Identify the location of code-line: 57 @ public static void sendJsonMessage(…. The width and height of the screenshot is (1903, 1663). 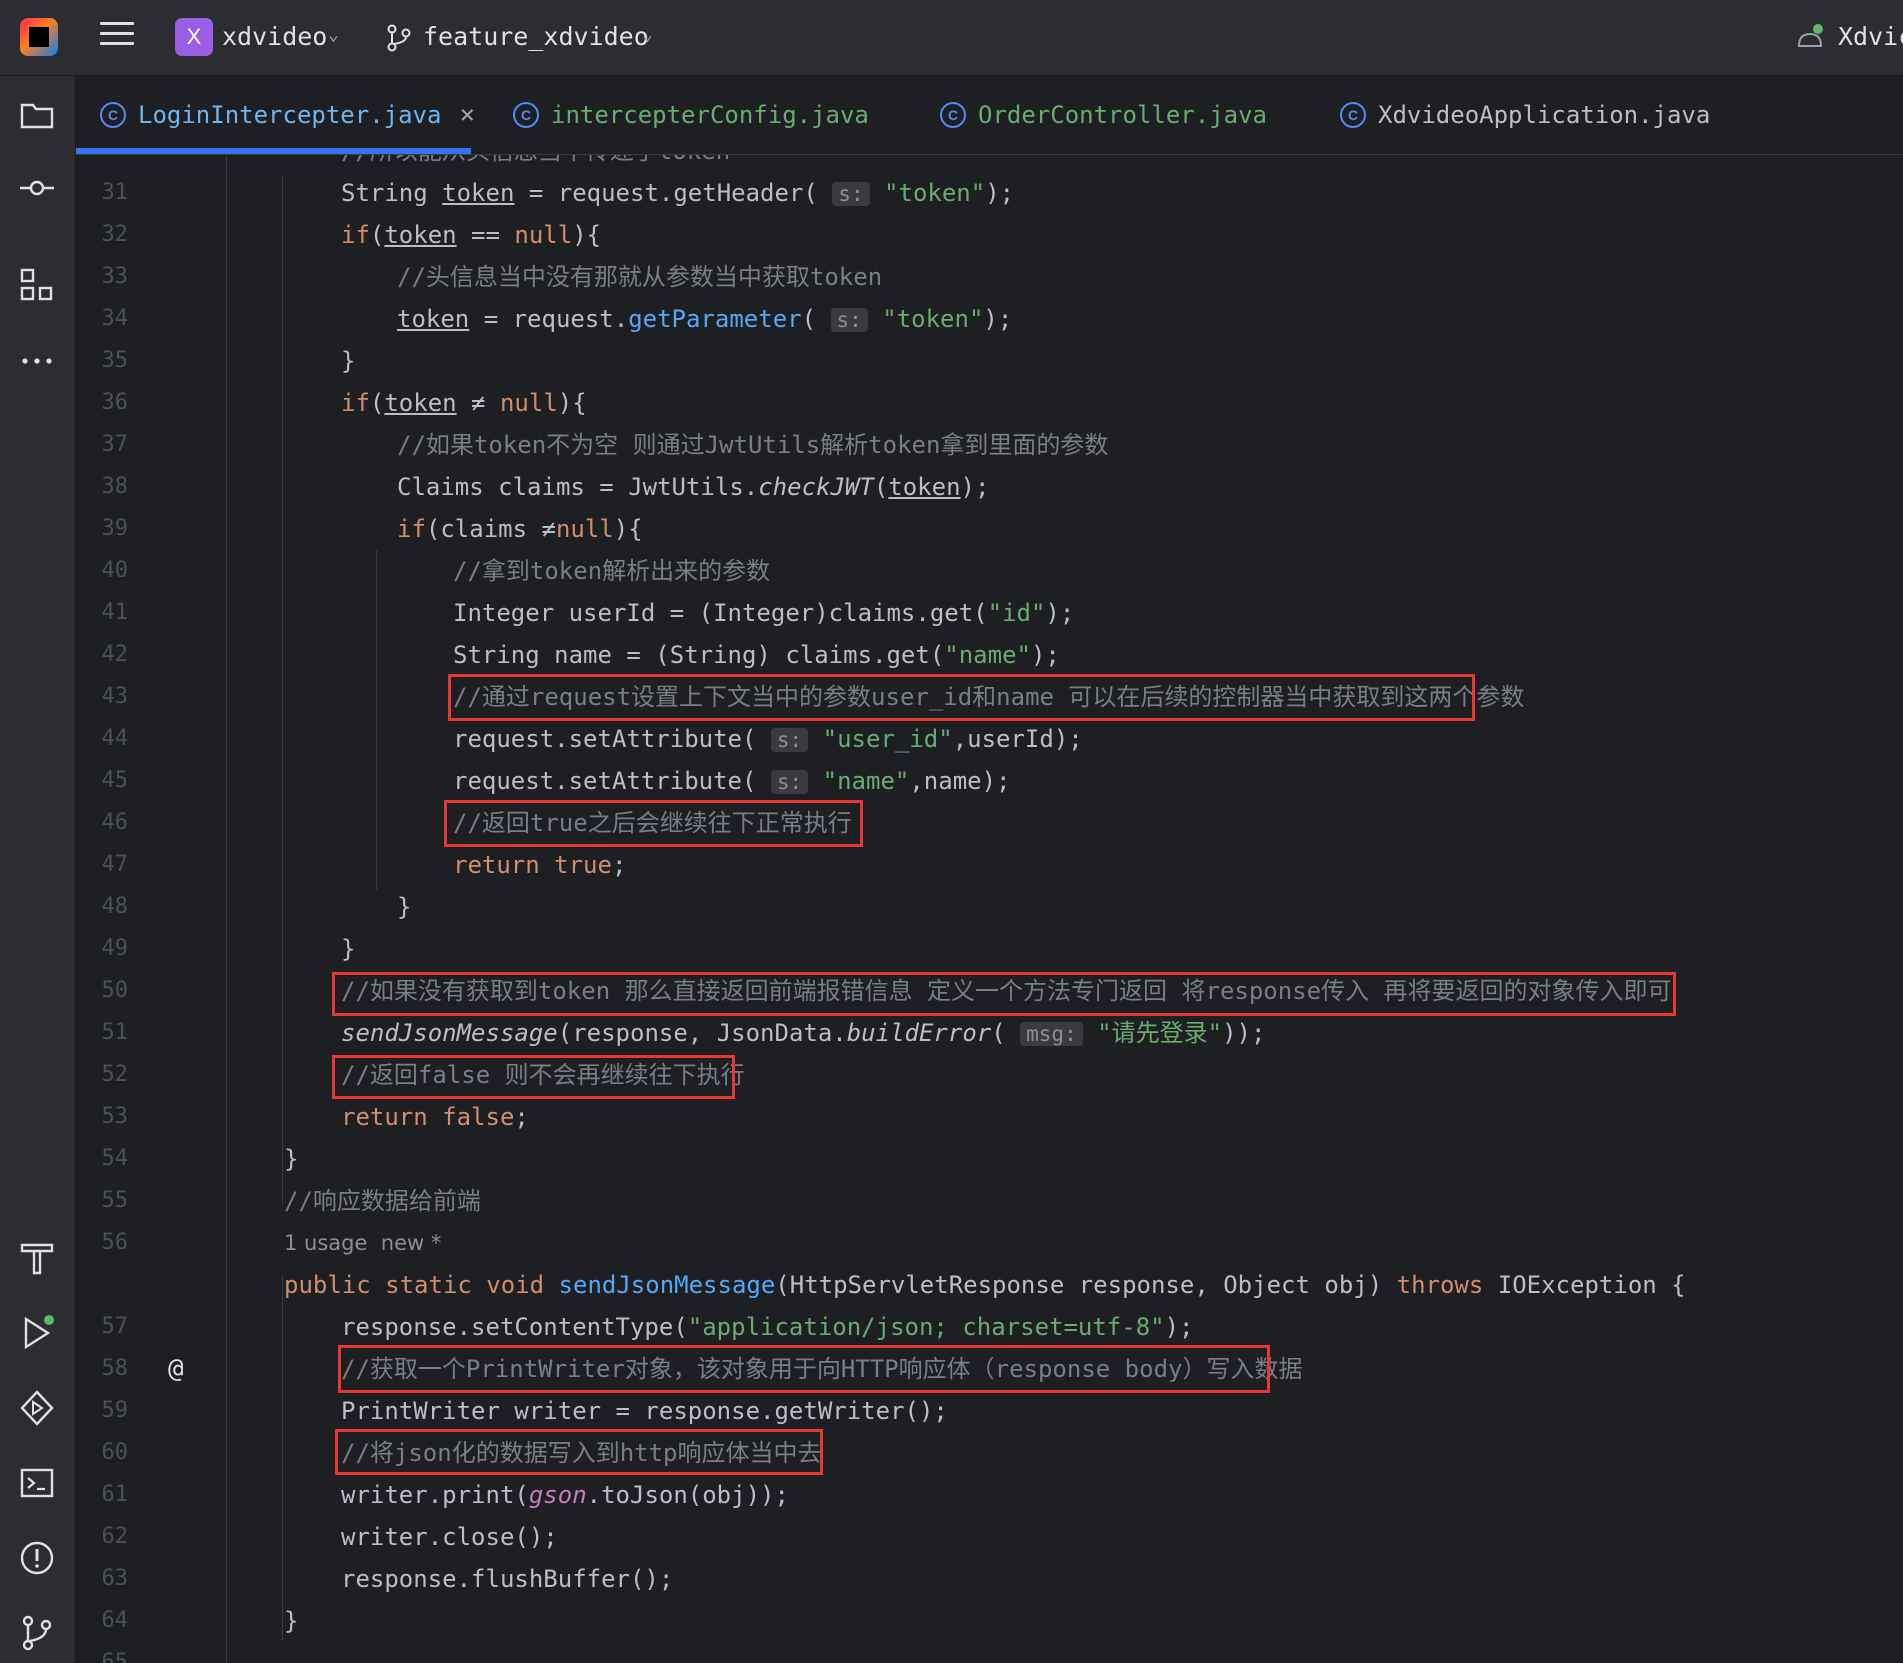
(989, 1324).